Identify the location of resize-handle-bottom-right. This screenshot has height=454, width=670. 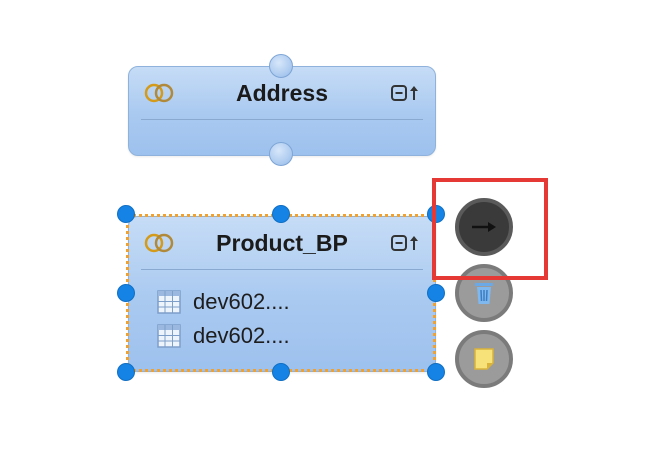
(436, 372).